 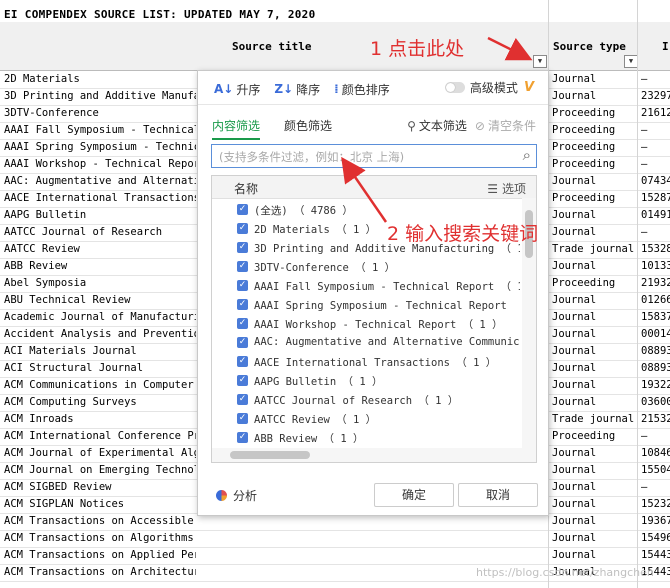 What do you see at coordinates (565, 572) in the screenshot?
I see `watermark: https://blog.csdn.net/zhangchen` at bounding box center [565, 572].